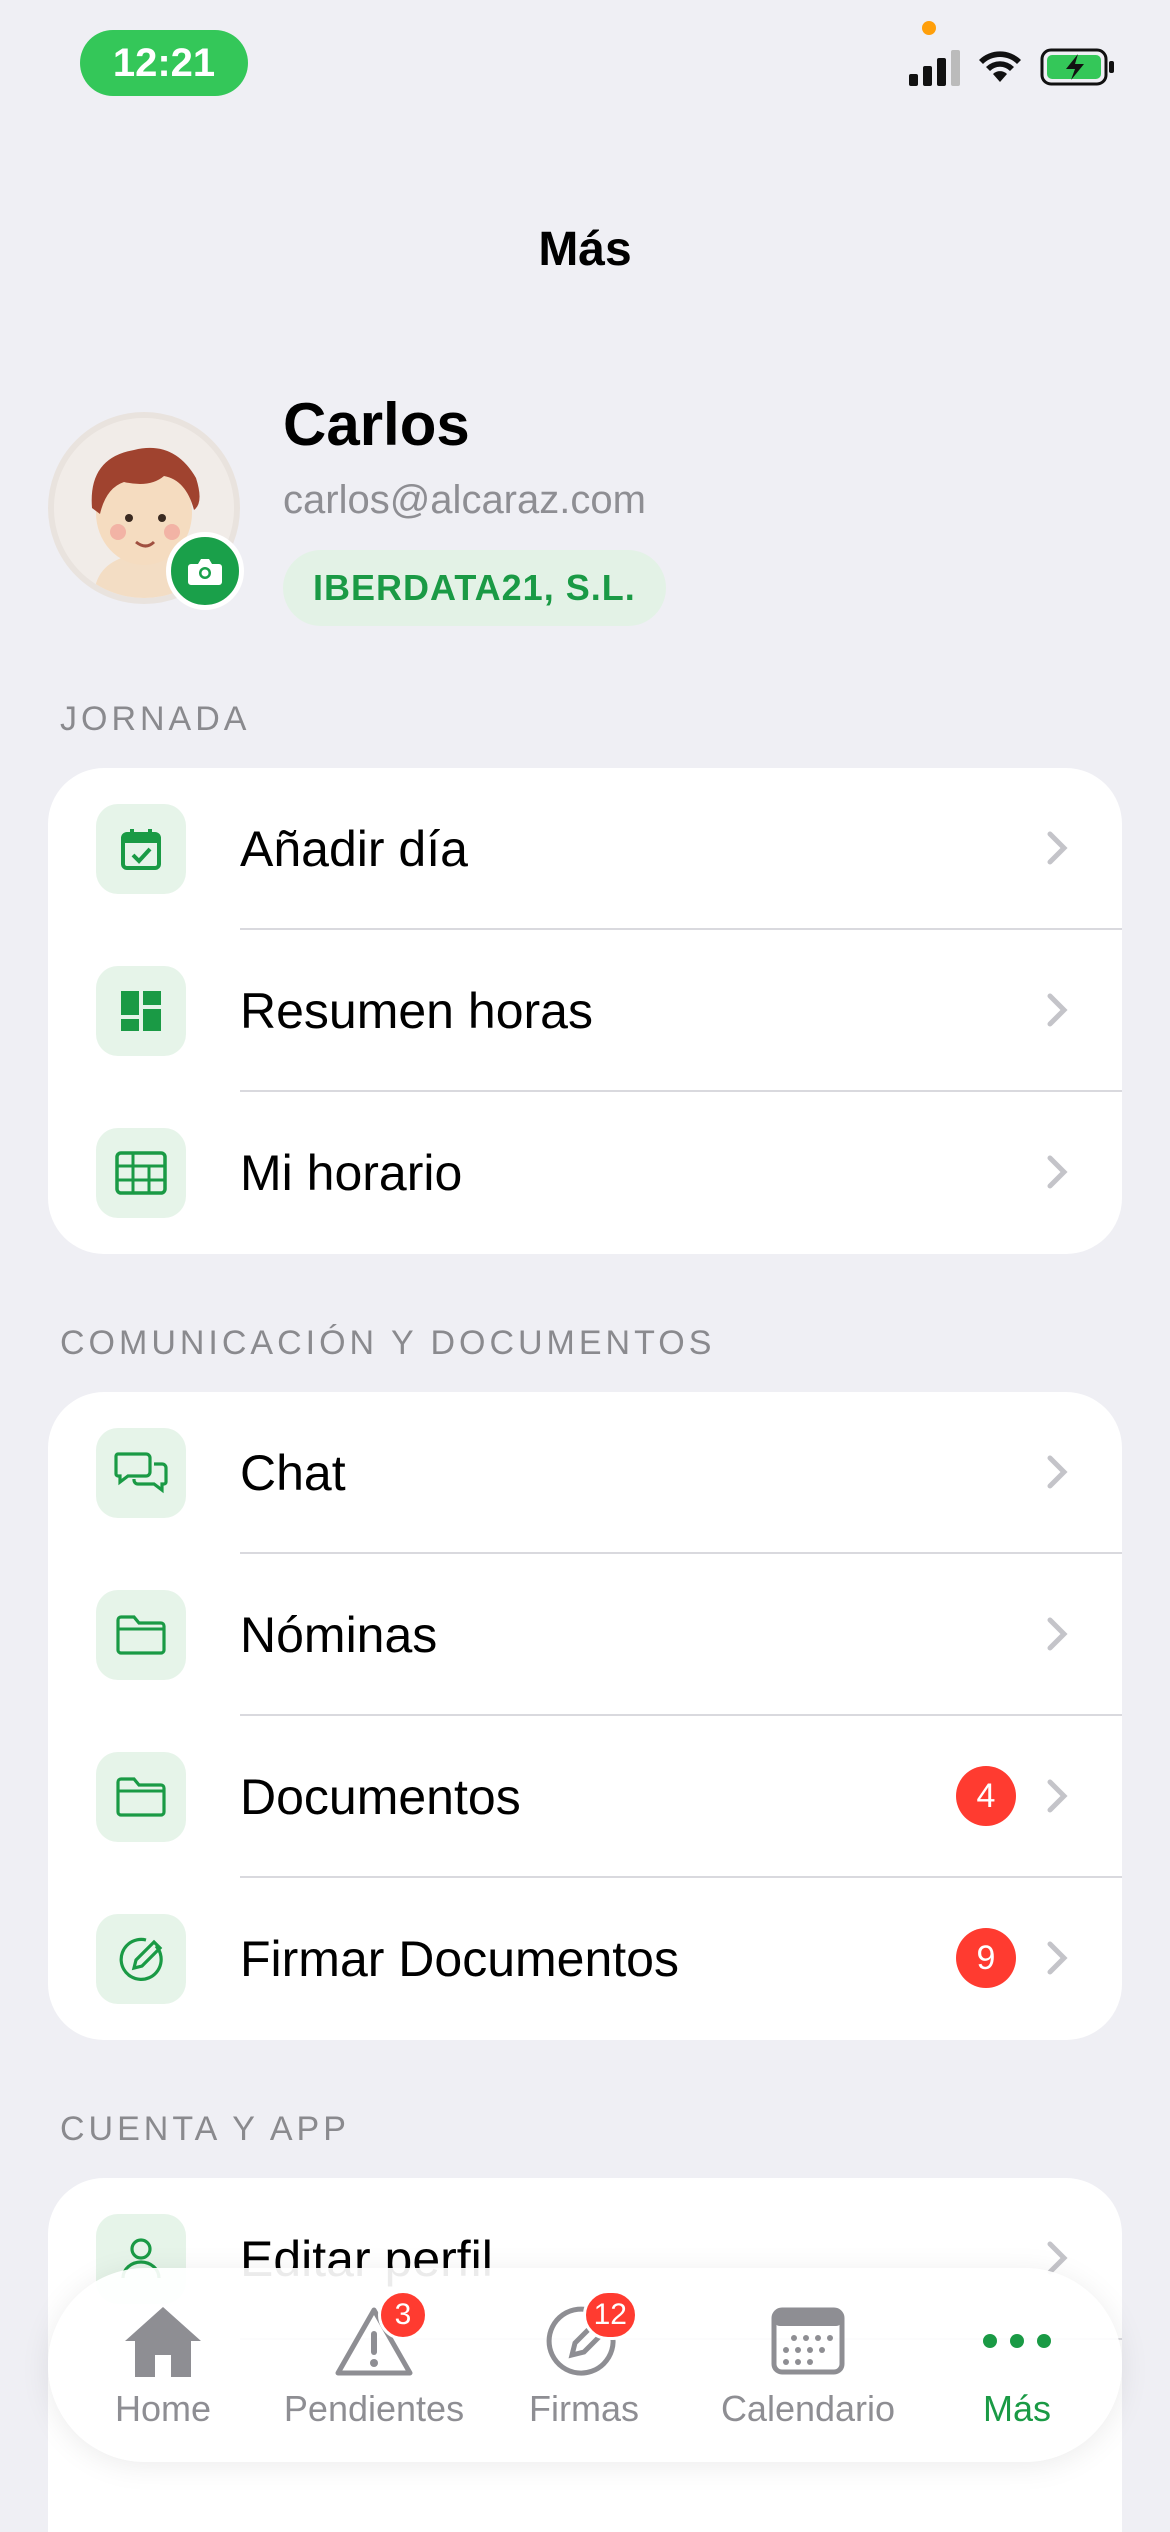 The height and width of the screenshot is (2532, 1170). I want to click on page-title: Más, so click(585, 249).